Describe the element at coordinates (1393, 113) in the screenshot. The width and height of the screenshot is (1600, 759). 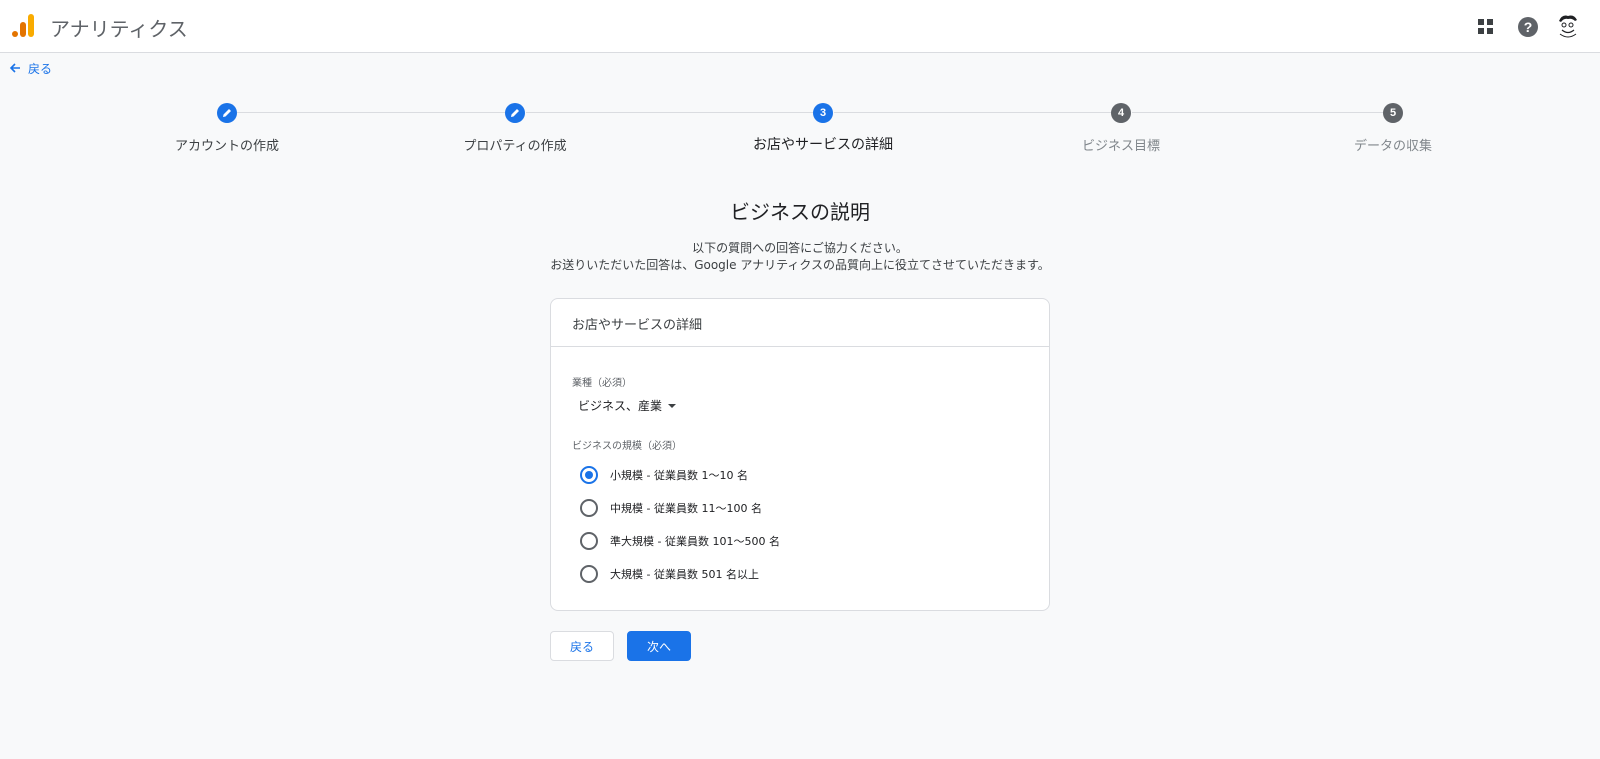
I see `step-5-indicator: 5` at that location.